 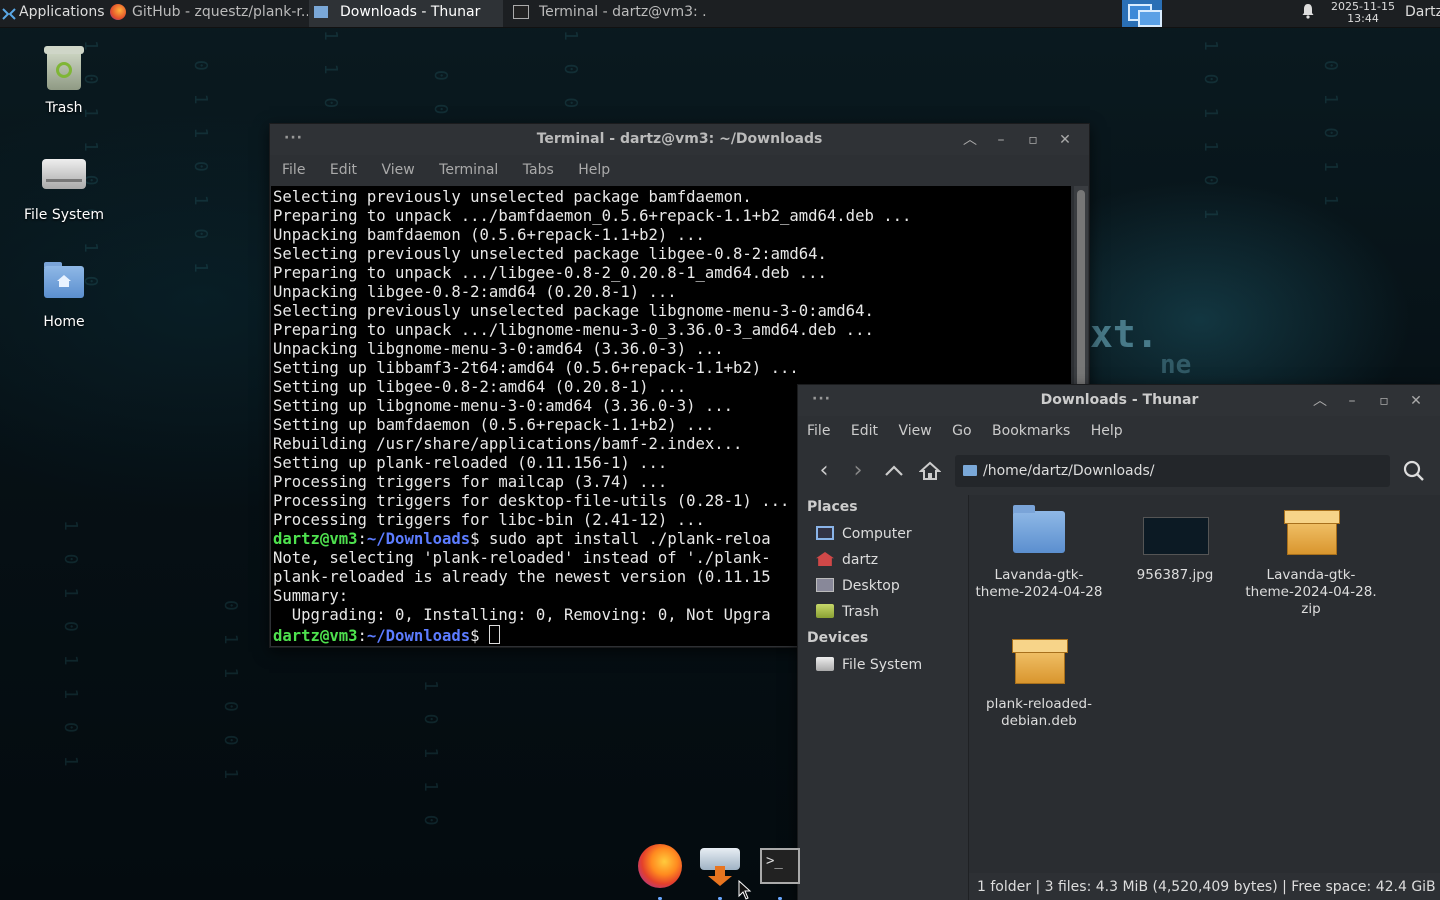 I want to click on computer-icon, so click(x=825, y=533).